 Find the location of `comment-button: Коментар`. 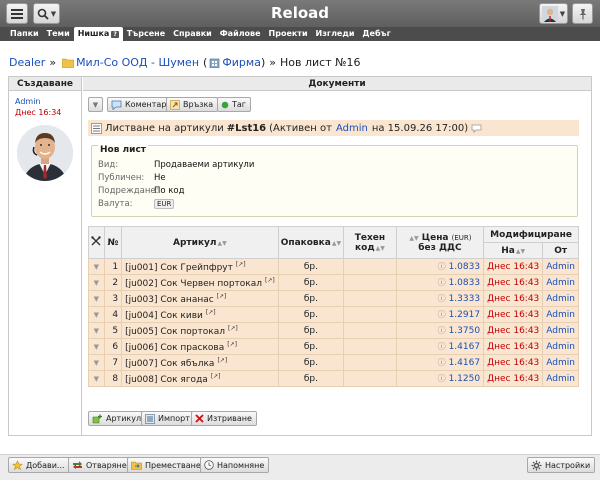

comment-button: Коментар is located at coordinates (139, 104).